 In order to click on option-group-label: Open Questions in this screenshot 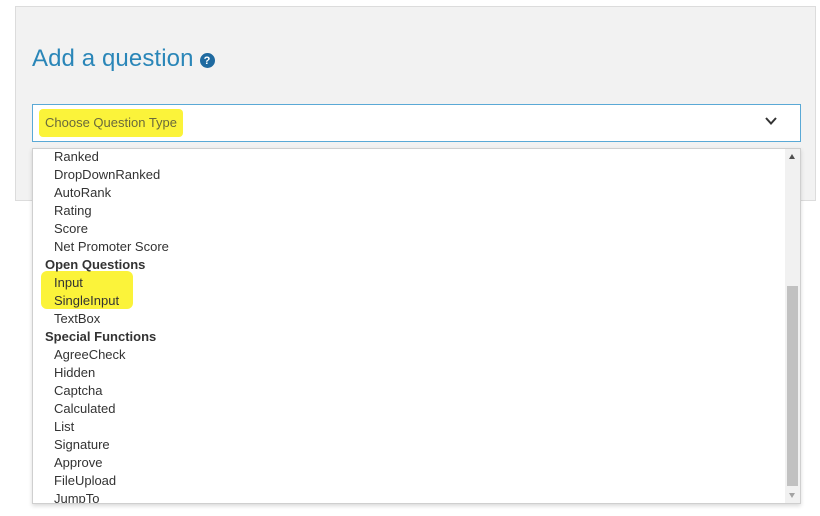, I will do `click(95, 264)`.